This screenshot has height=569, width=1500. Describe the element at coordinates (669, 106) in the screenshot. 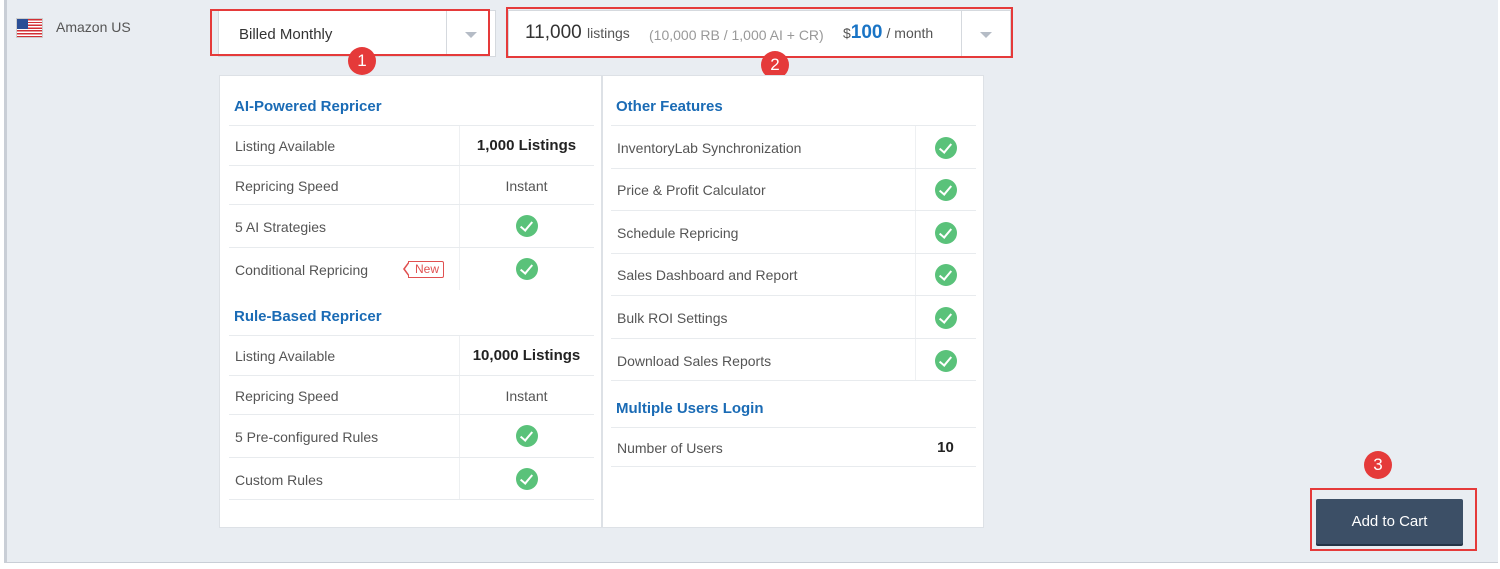

I see `other-features-title: Other Features` at that location.